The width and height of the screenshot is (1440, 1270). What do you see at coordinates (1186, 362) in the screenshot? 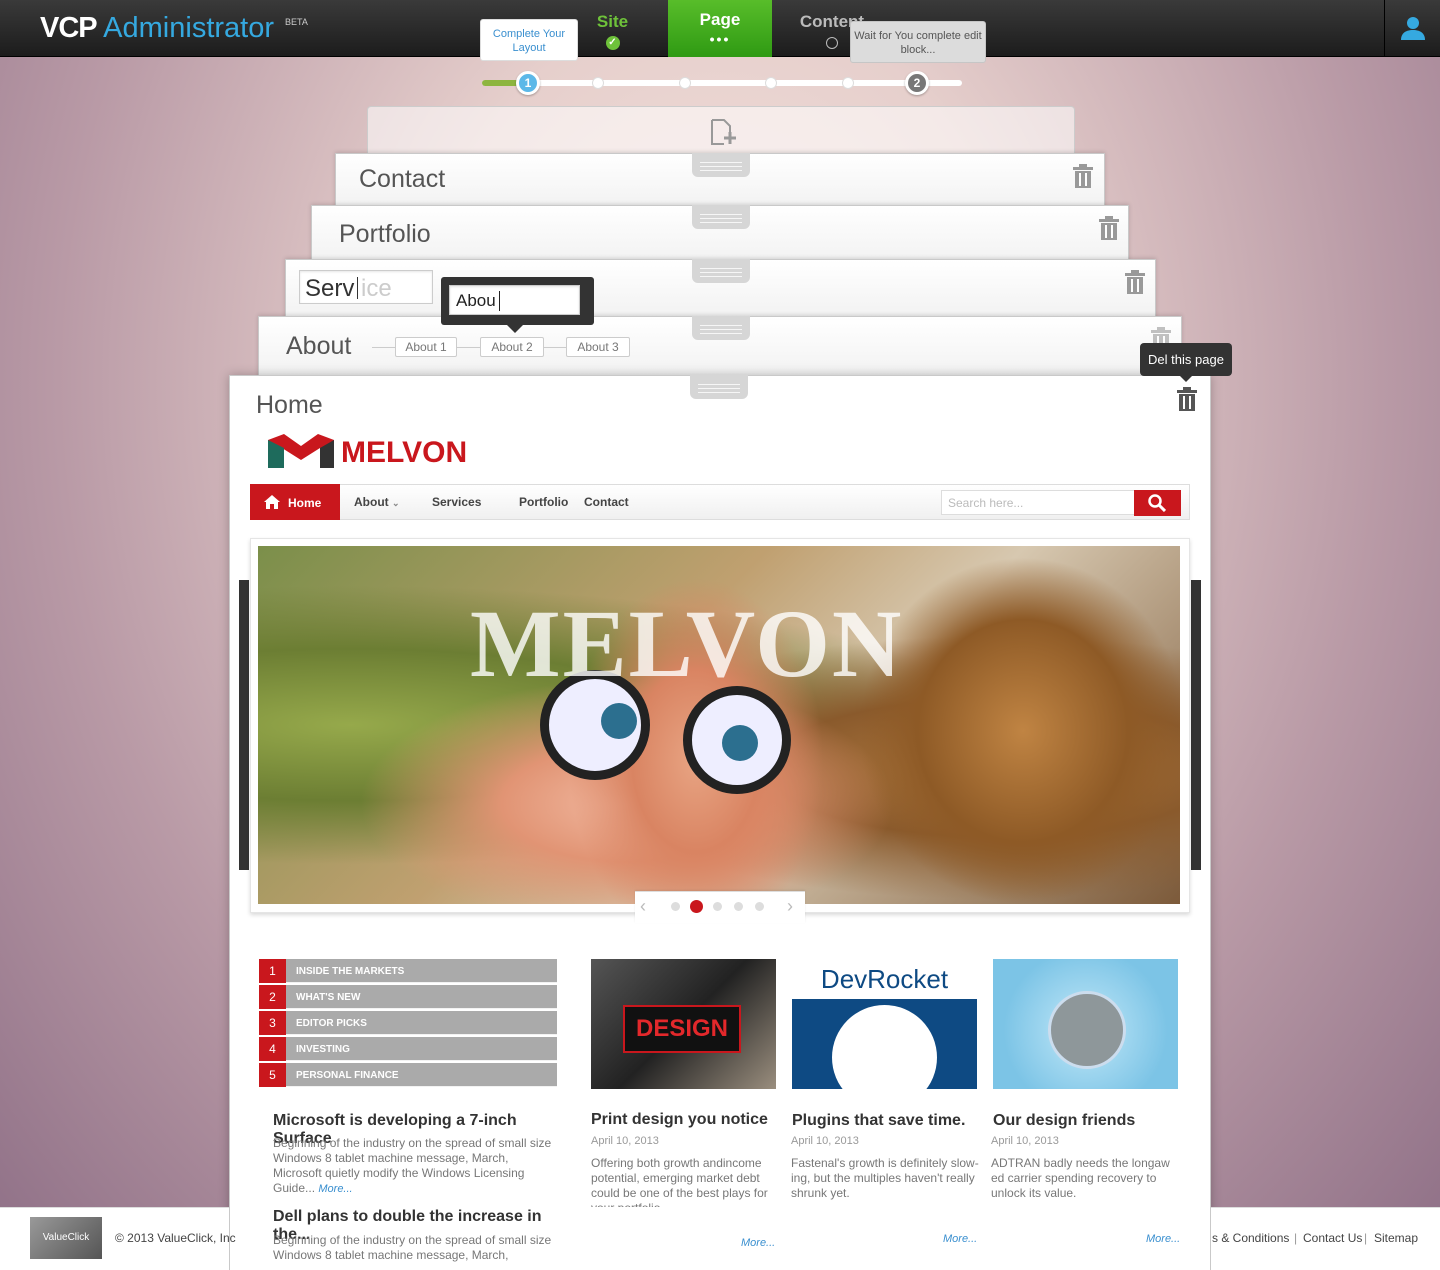
I see `delete-page-tooltip: Del this page` at bounding box center [1186, 362].